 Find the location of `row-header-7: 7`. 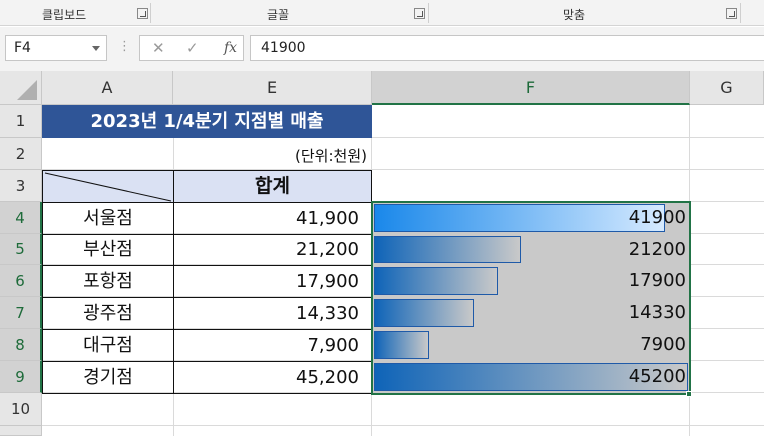

row-header-7: 7 is located at coordinates (21, 313).